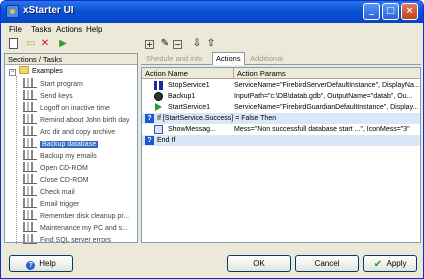 This screenshot has height=279, width=424. I want to click on apply-button: ✔ Apply, so click(390, 263).